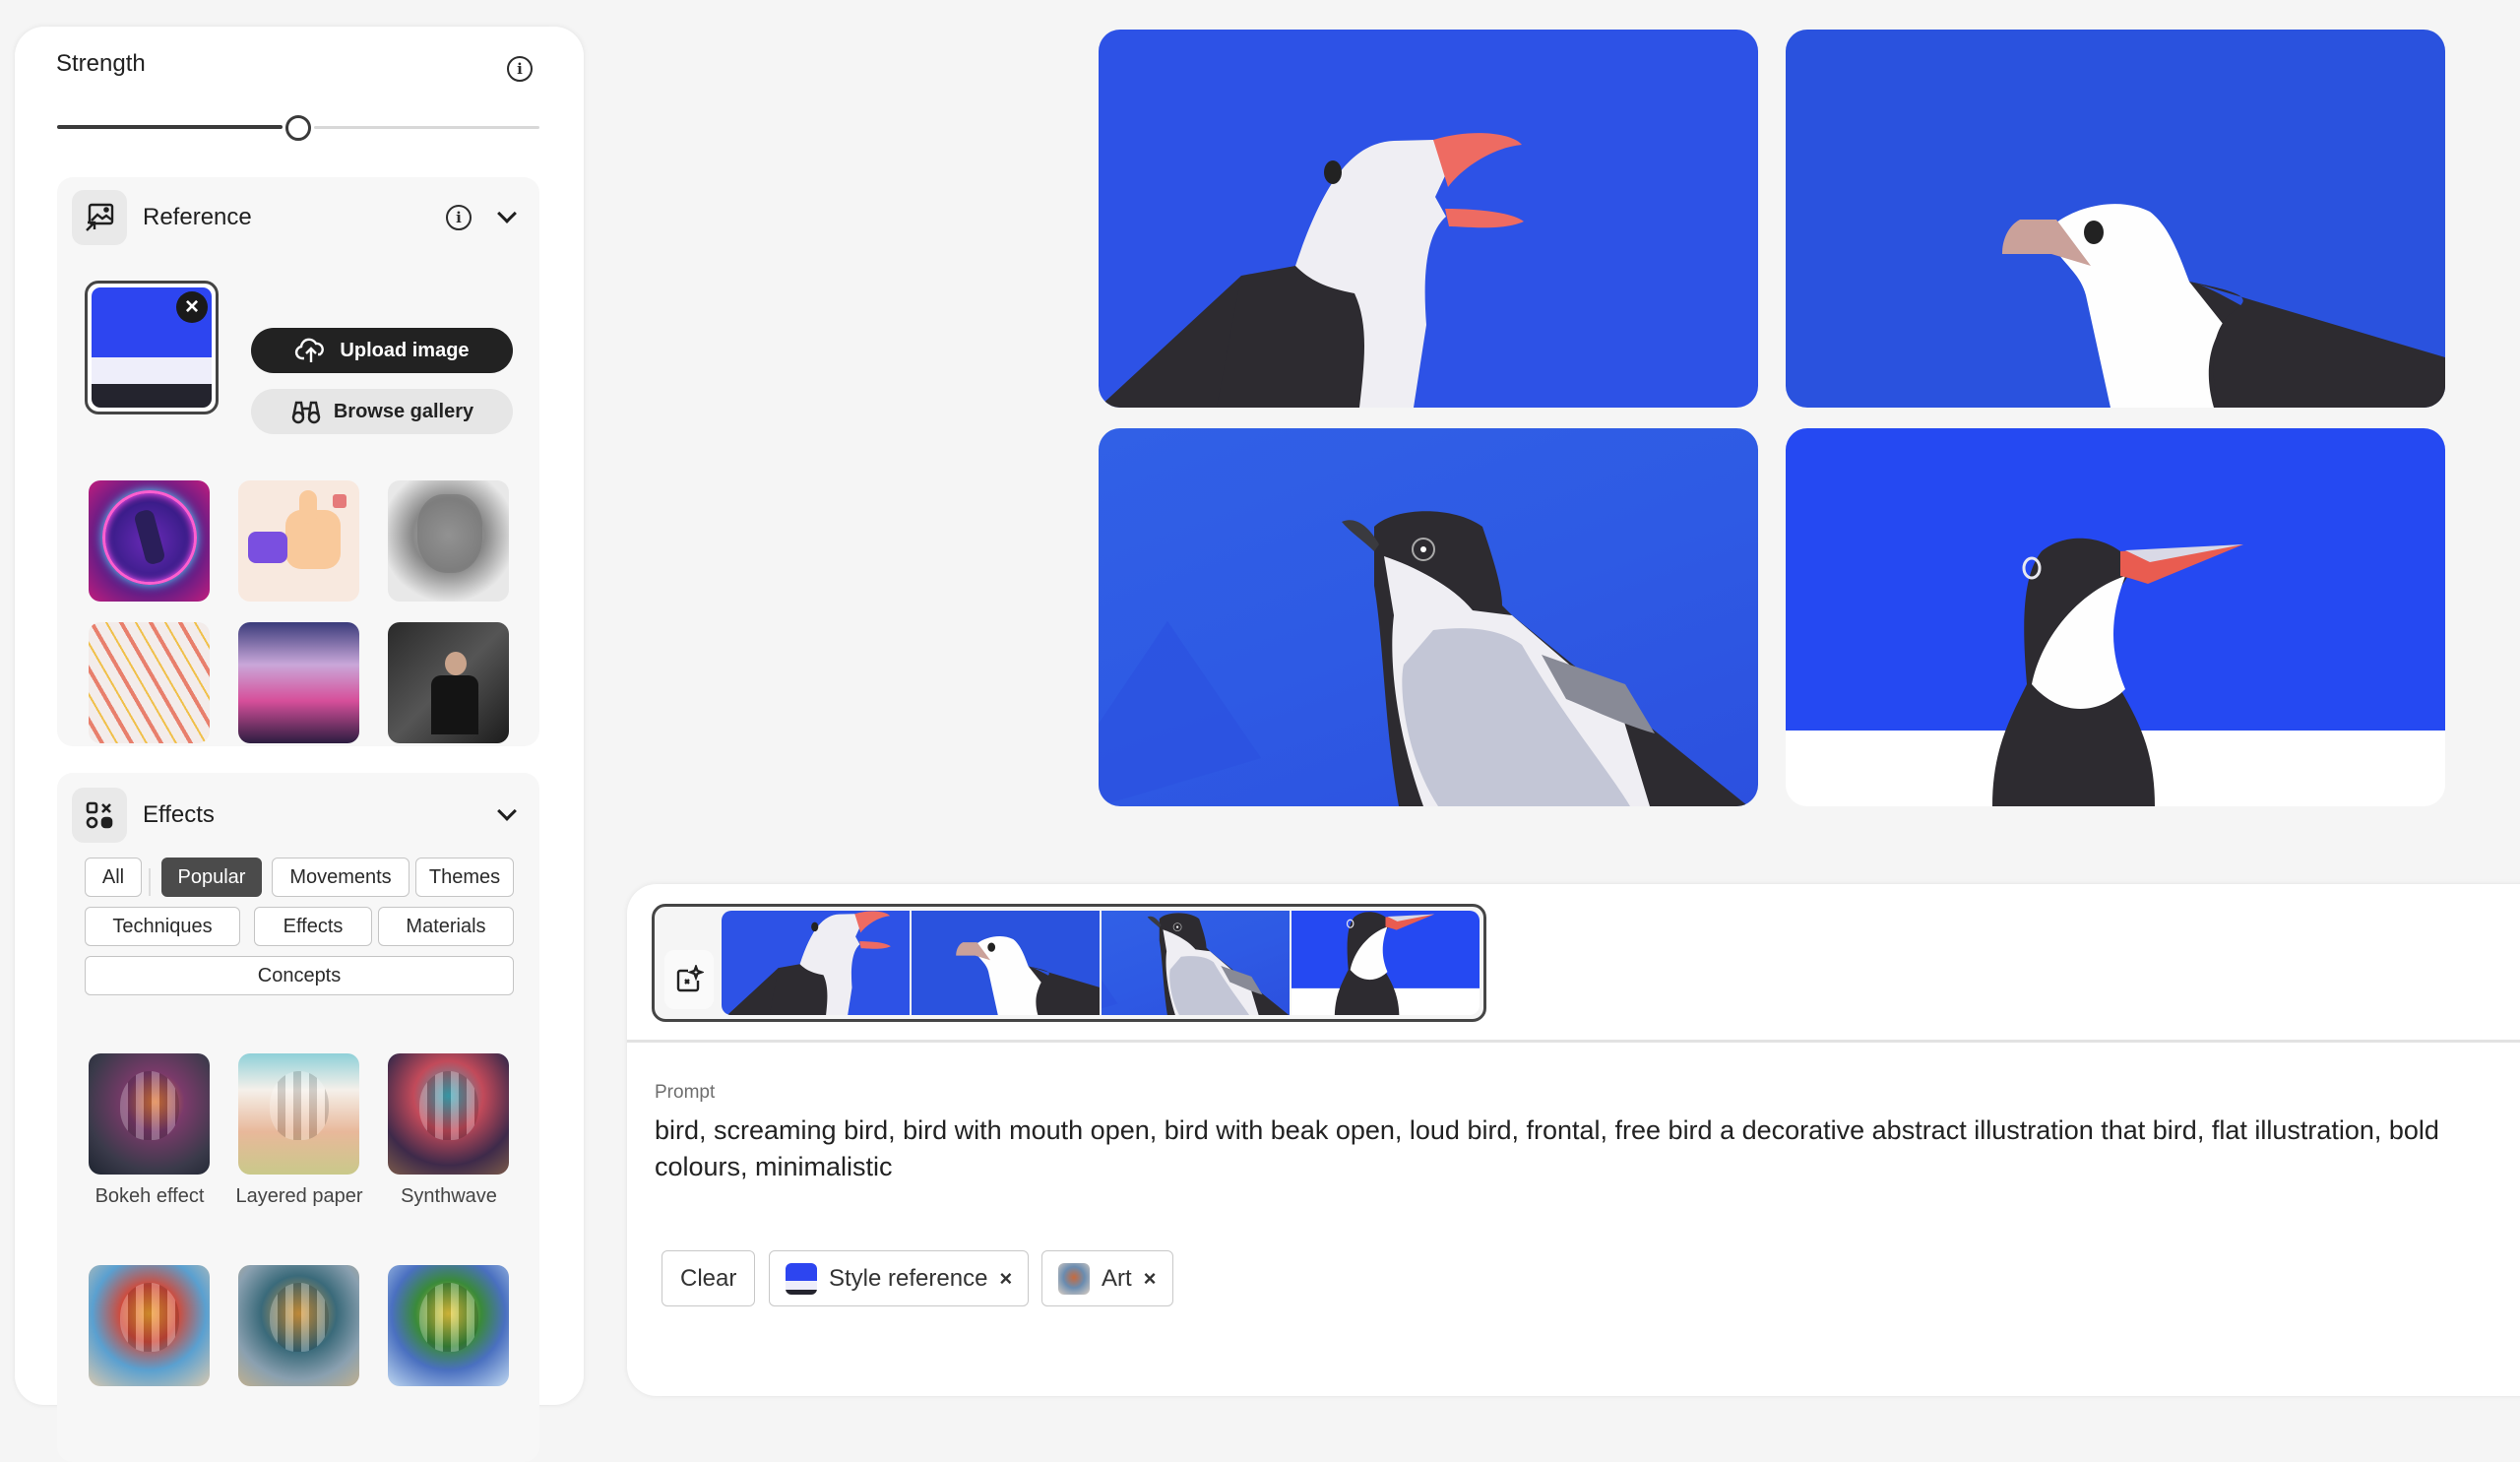  I want to click on style-reference-tag: Style reference ×, so click(899, 1278).